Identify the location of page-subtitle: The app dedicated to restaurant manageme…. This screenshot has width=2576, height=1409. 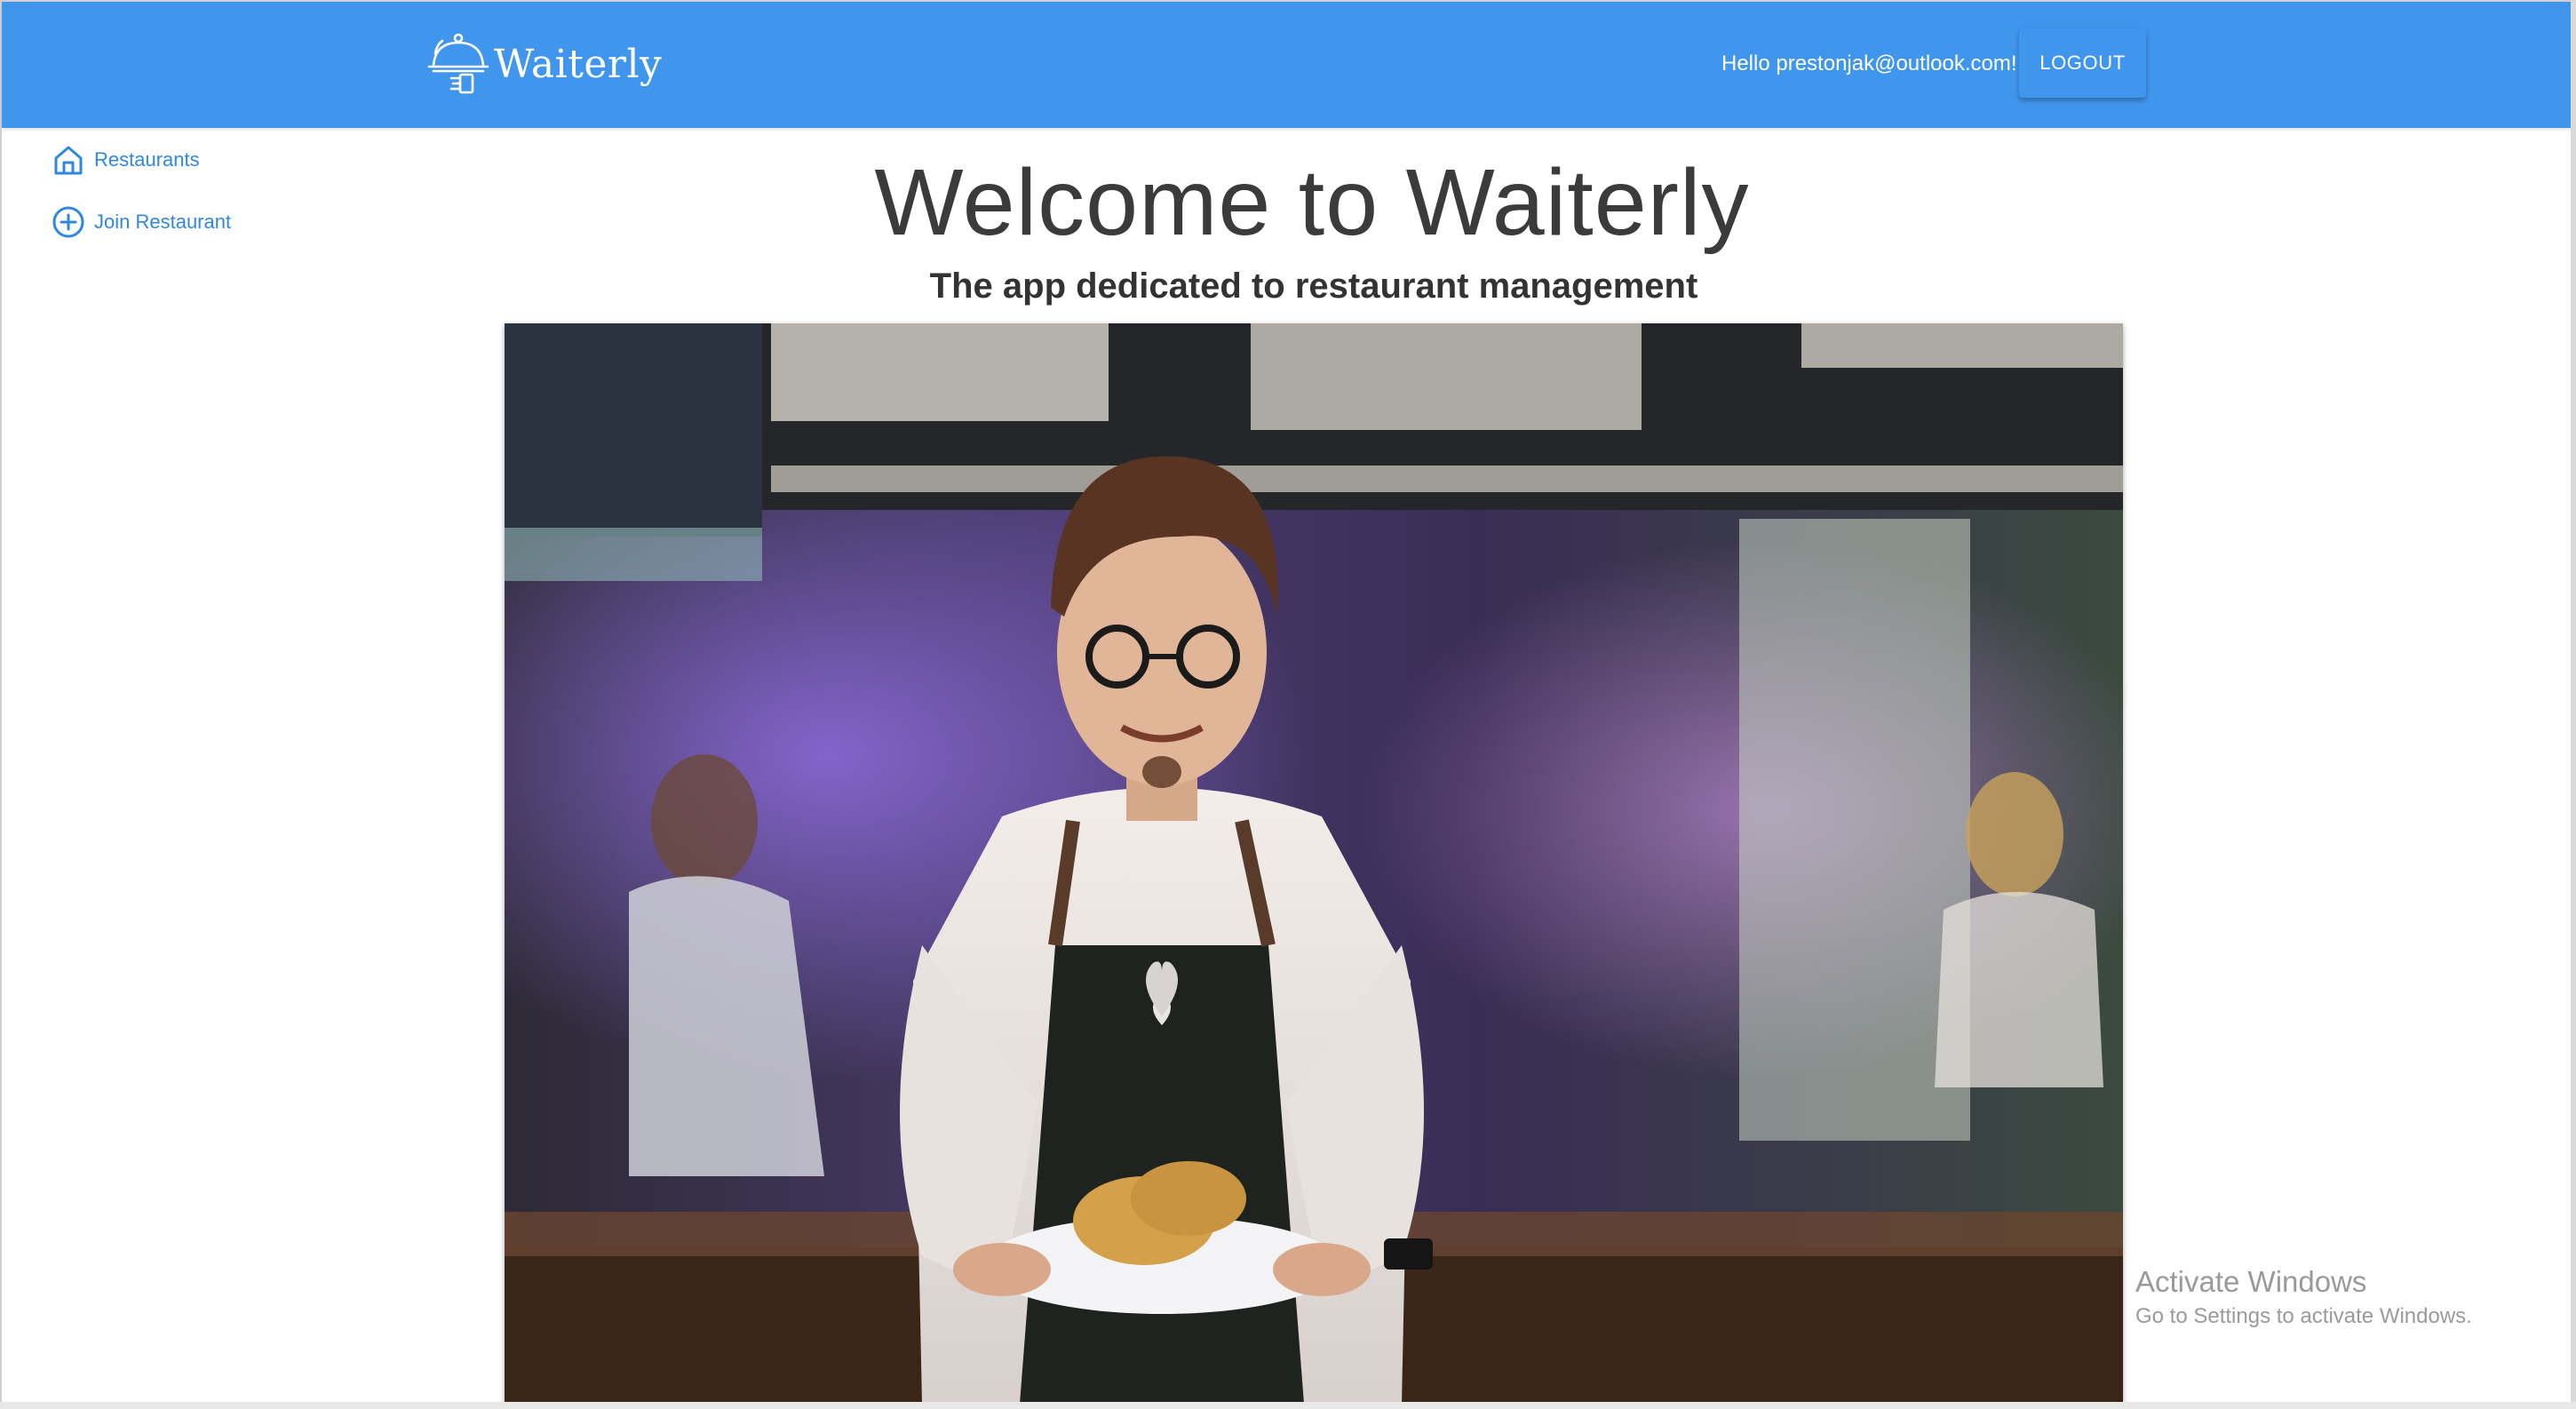
(1313, 286).